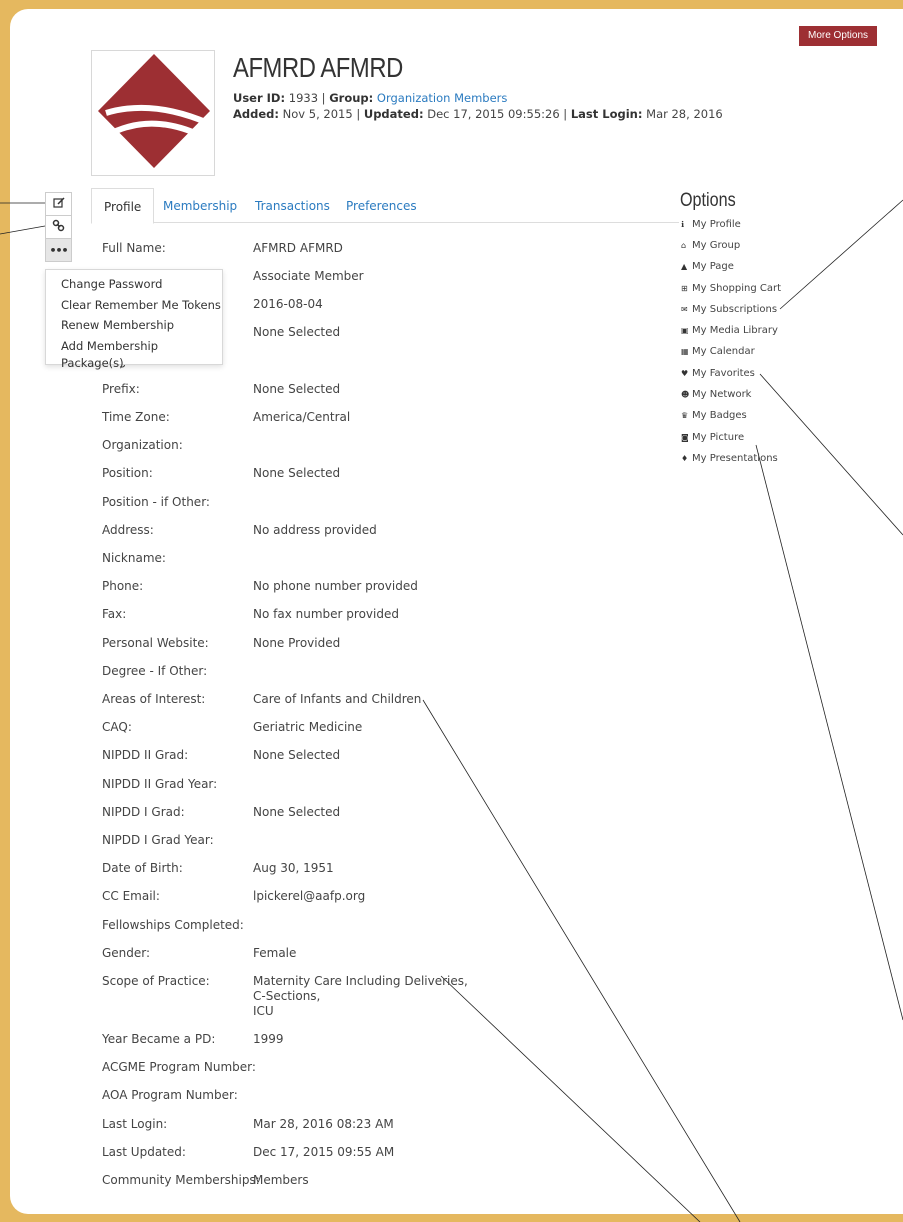  I want to click on edit-icon, so click(58, 204).